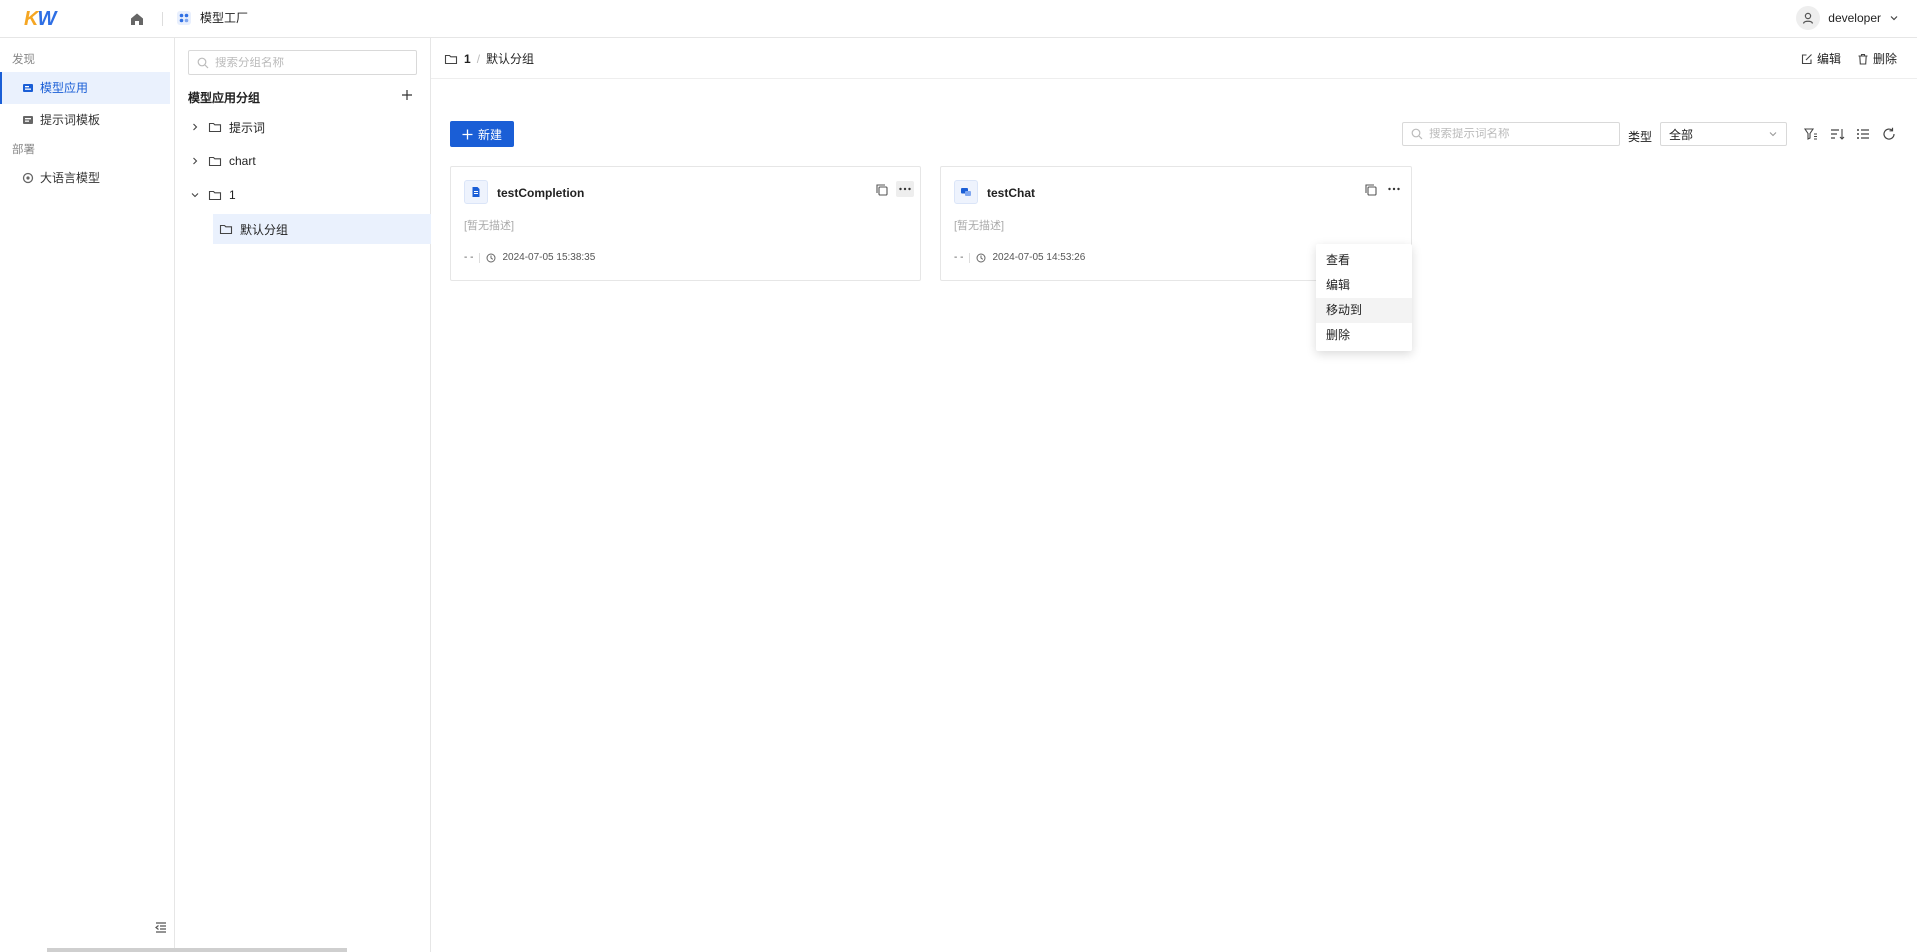 This screenshot has height=952, width=1917. I want to click on tree-item-label: chart, so click(242, 161).